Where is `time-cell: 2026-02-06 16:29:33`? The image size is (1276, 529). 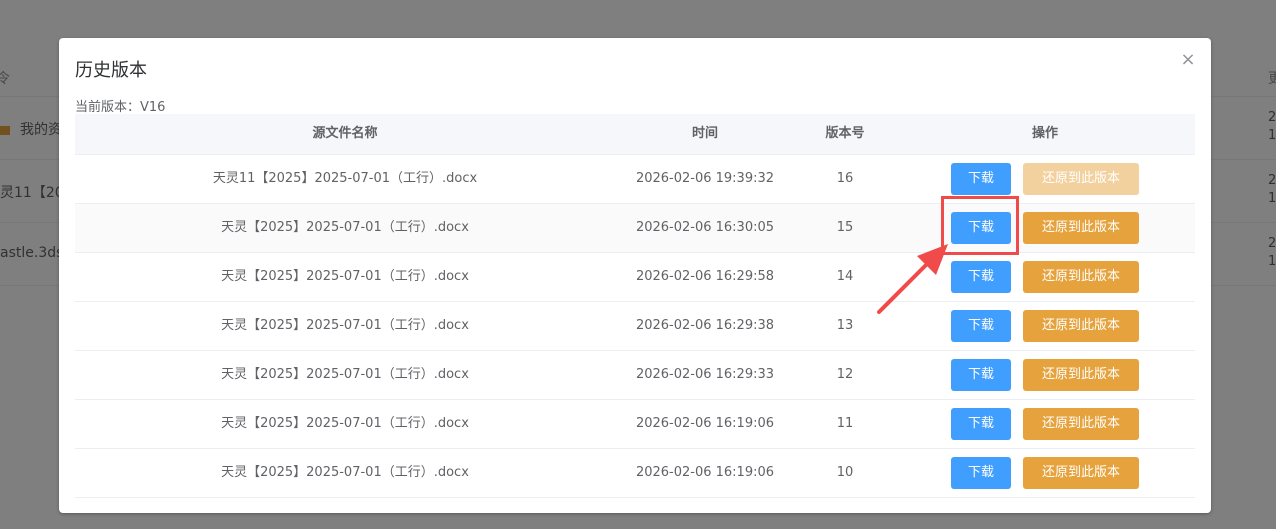 time-cell: 2026-02-06 16:29:33 is located at coordinates (705, 374).